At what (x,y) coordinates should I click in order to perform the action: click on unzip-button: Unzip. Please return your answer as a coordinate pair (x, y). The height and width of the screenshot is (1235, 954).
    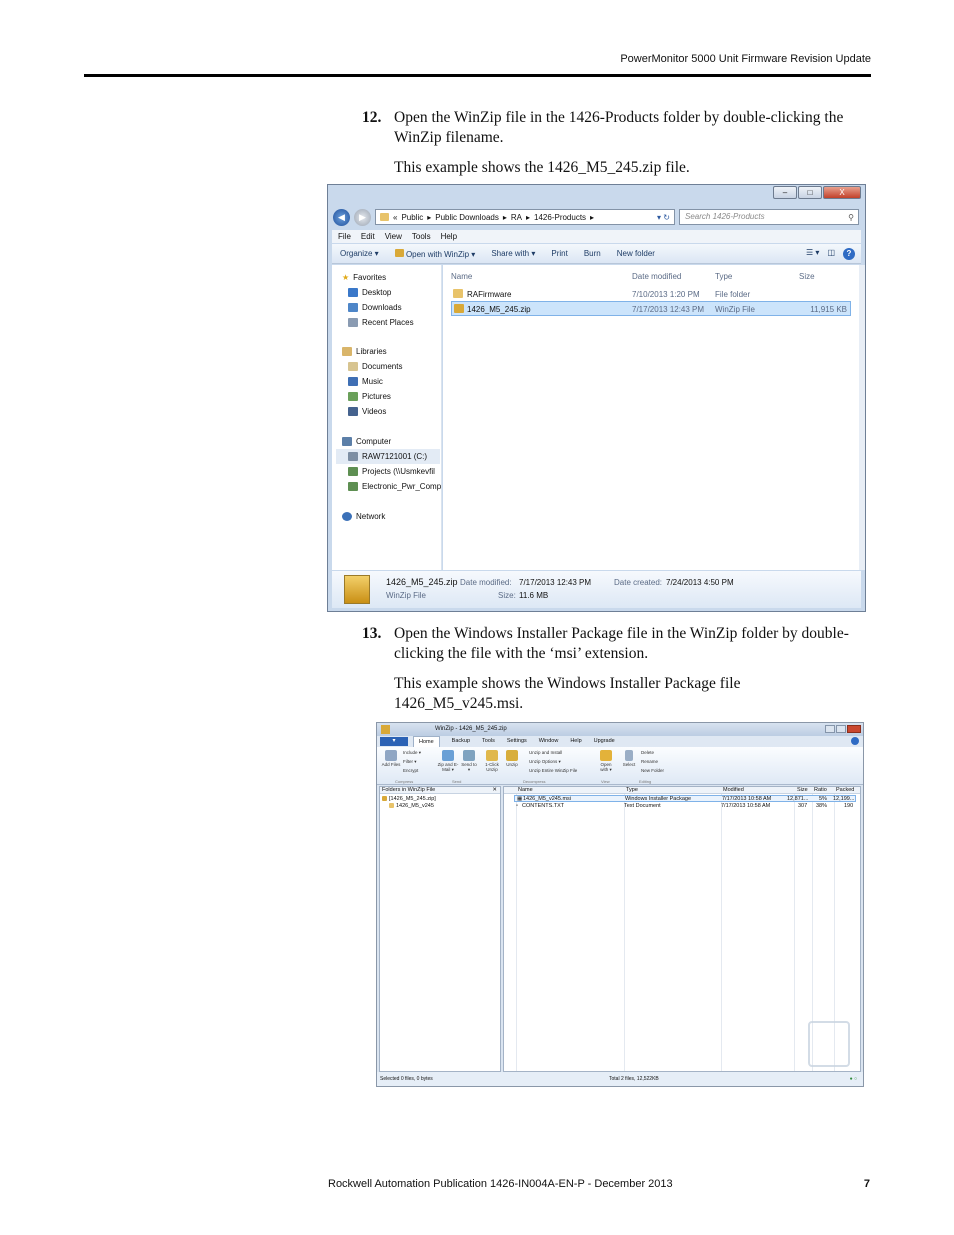
    Looking at the image, I should click on (512, 758).